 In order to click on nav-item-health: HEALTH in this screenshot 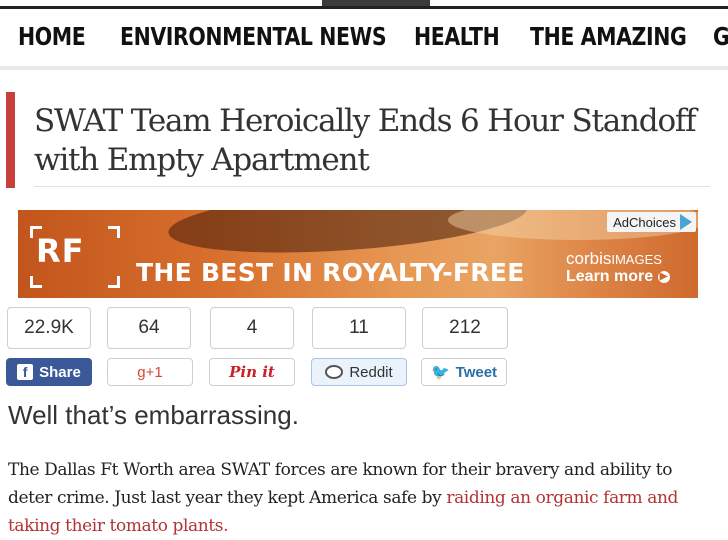, I will do `click(457, 36)`.